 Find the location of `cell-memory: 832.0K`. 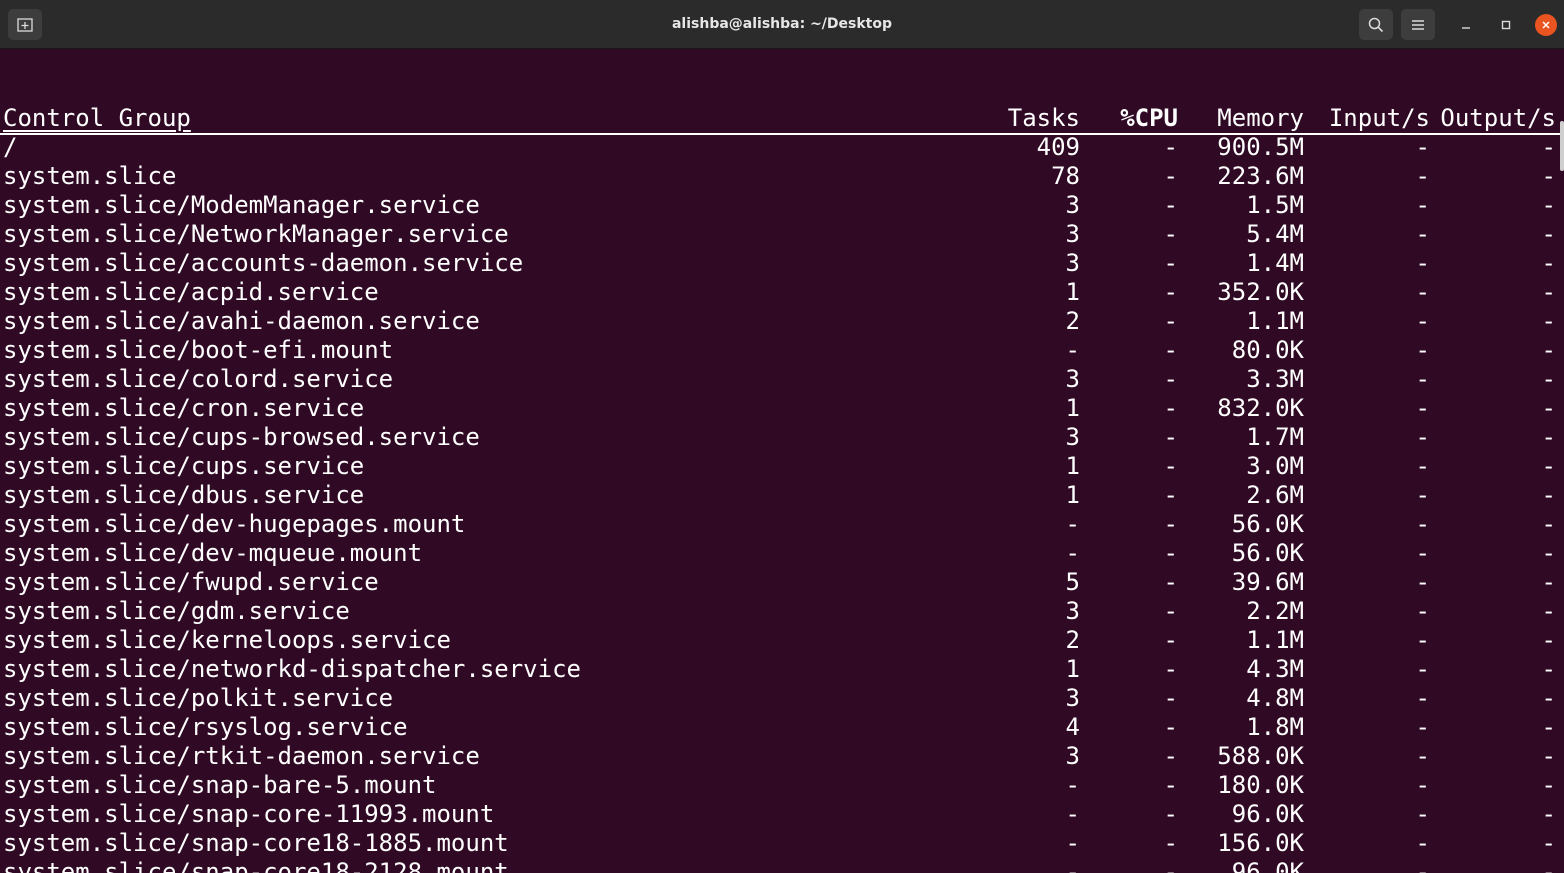

cell-memory: 832.0K is located at coordinates (1260, 408).